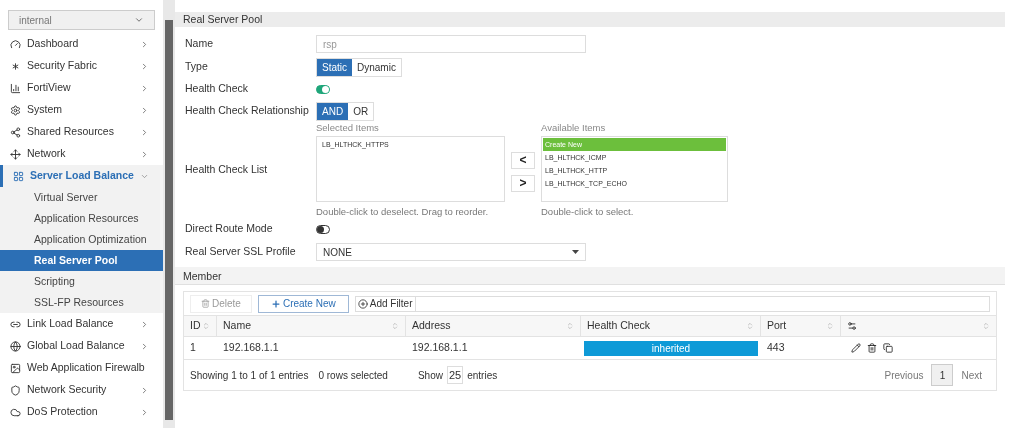  What do you see at coordinates (523, 183) in the screenshot?
I see `move-right-button: >` at bounding box center [523, 183].